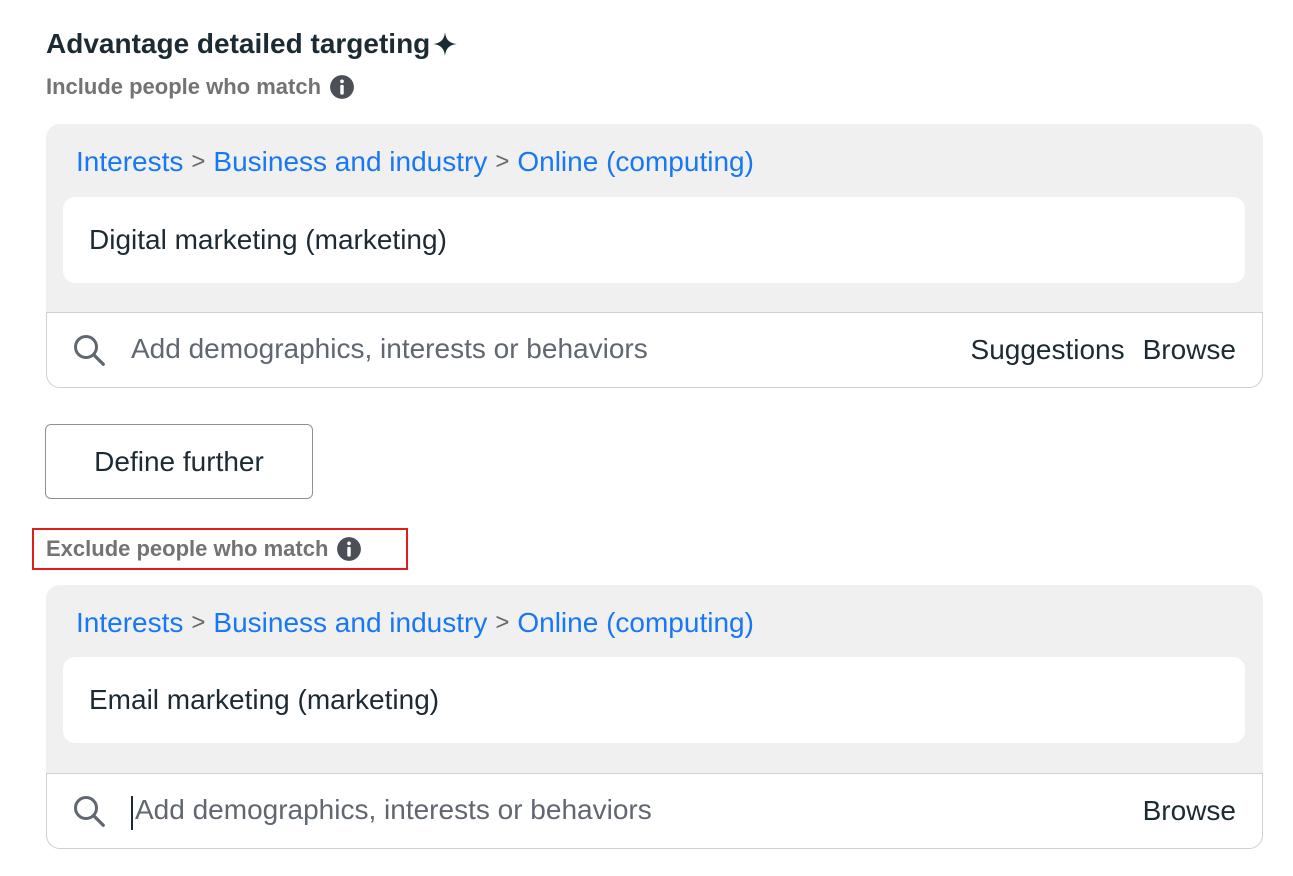 Image resolution: width=1293 pixels, height=876 pixels. I want to click on info-icon, so click(342, 87).